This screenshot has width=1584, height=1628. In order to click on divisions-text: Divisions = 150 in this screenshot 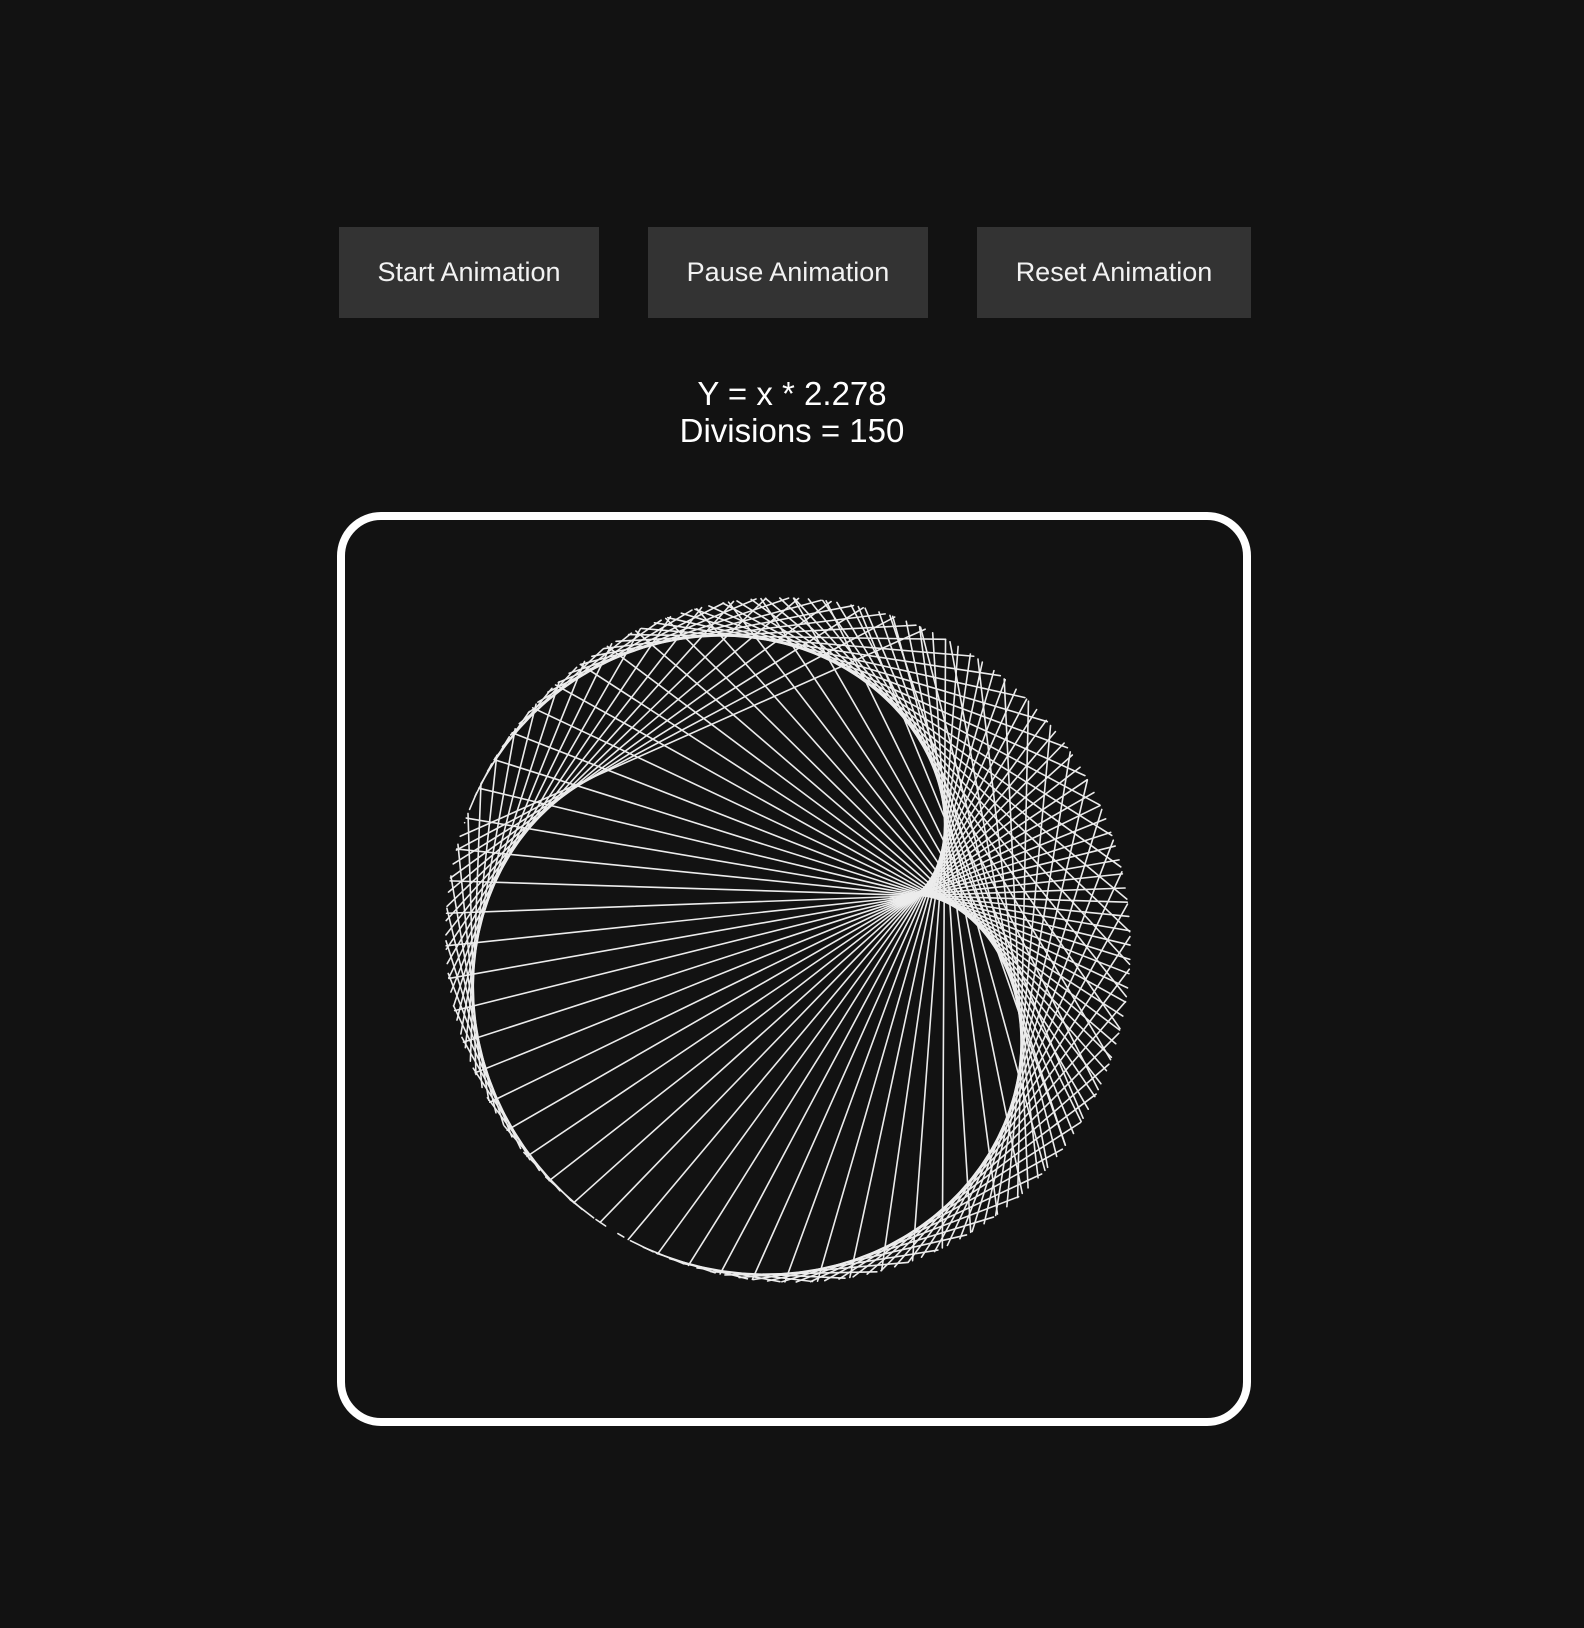, I will do `click(792, 430)`.